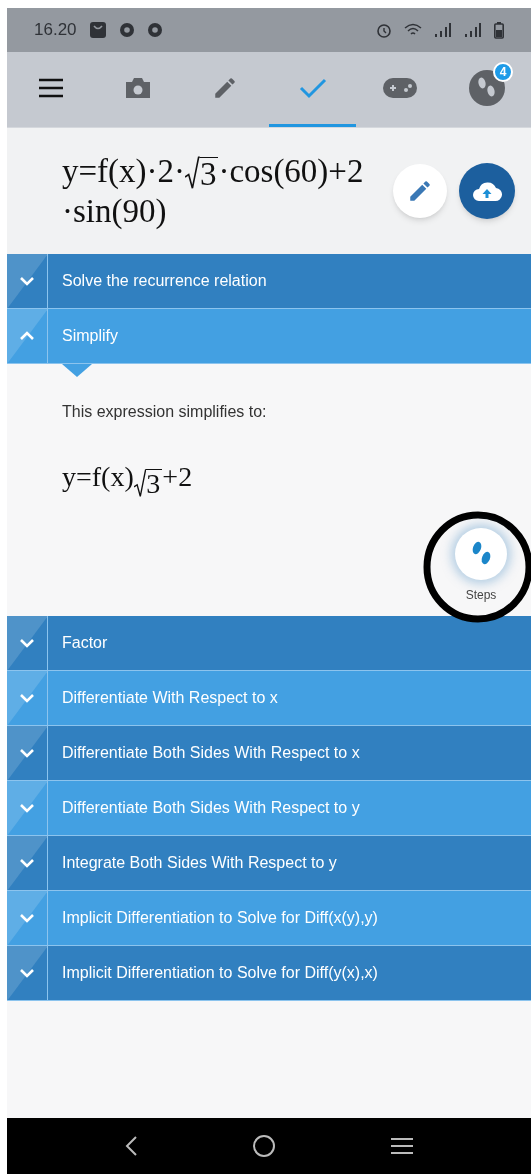 The height and width of the screenshot is (1174, 531). Describe the element at coordinates (269, 808) in the screenshot. I see `accordion-header: Differentiate Both Sides With Respect to y` at that location.